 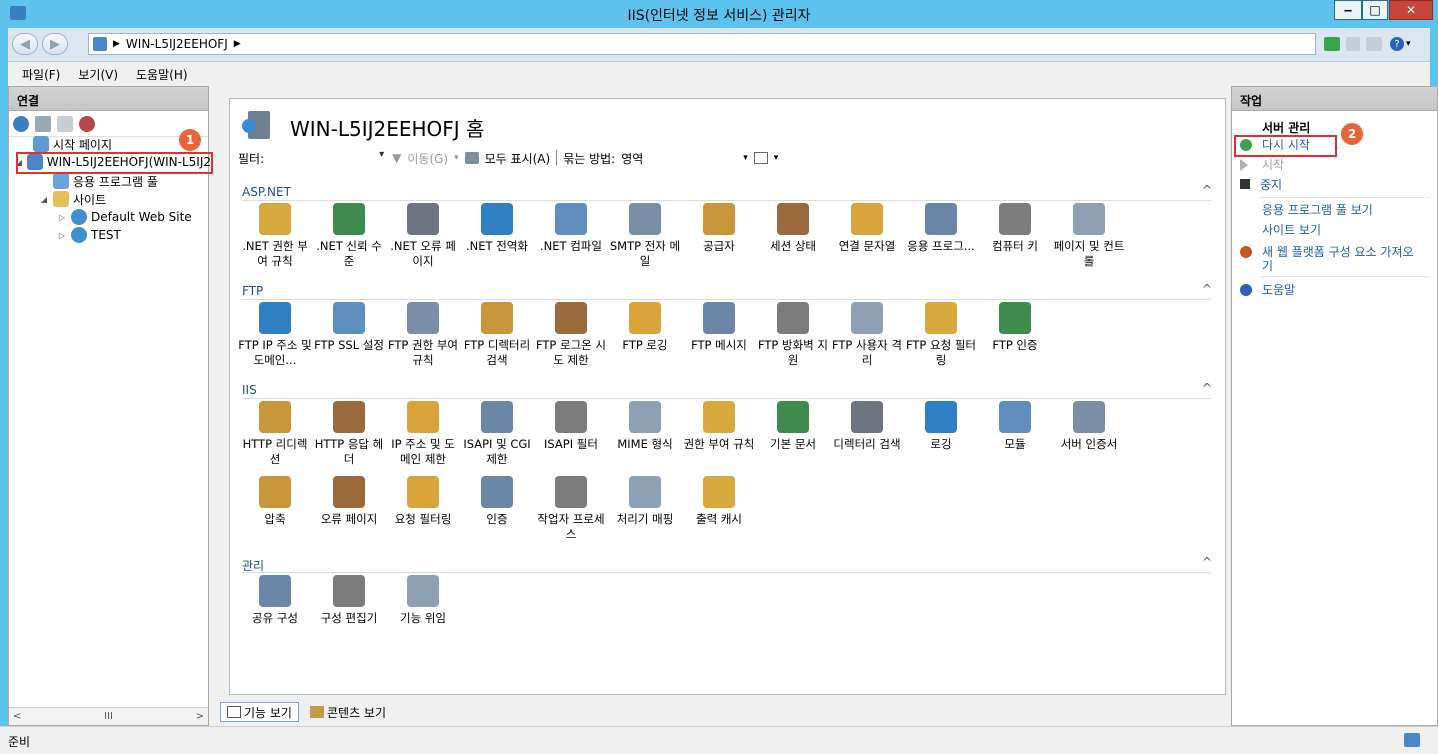 What do you see at coordinates (427, 158) in the screenshot?
I see `go-button: 이동(G)` at bounding box center [427, 158].